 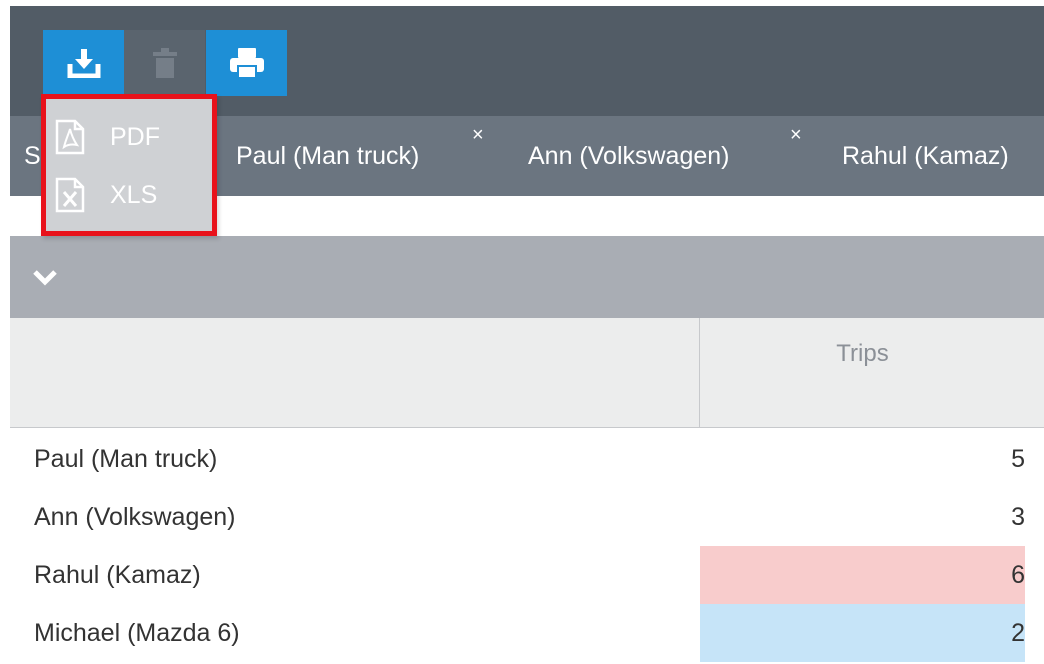 What do you see at coordinates (135, 517) in the screenshot?
I see `row-name: Ann (Volkswagen)` at bounding box center [135, 517].